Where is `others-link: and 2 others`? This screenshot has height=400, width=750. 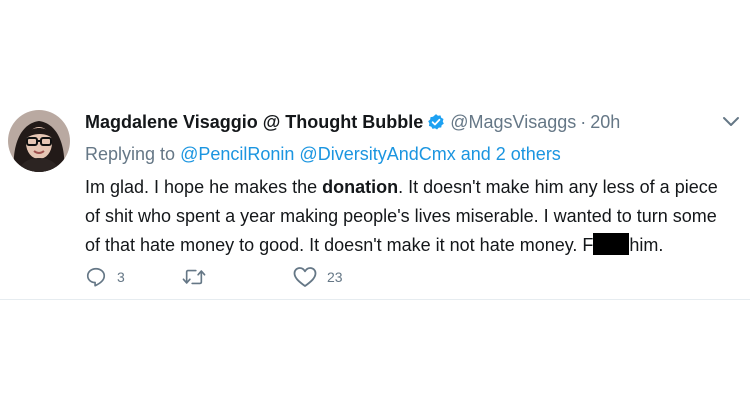 others-link: and 2 others is located at coordinates (511, 154).